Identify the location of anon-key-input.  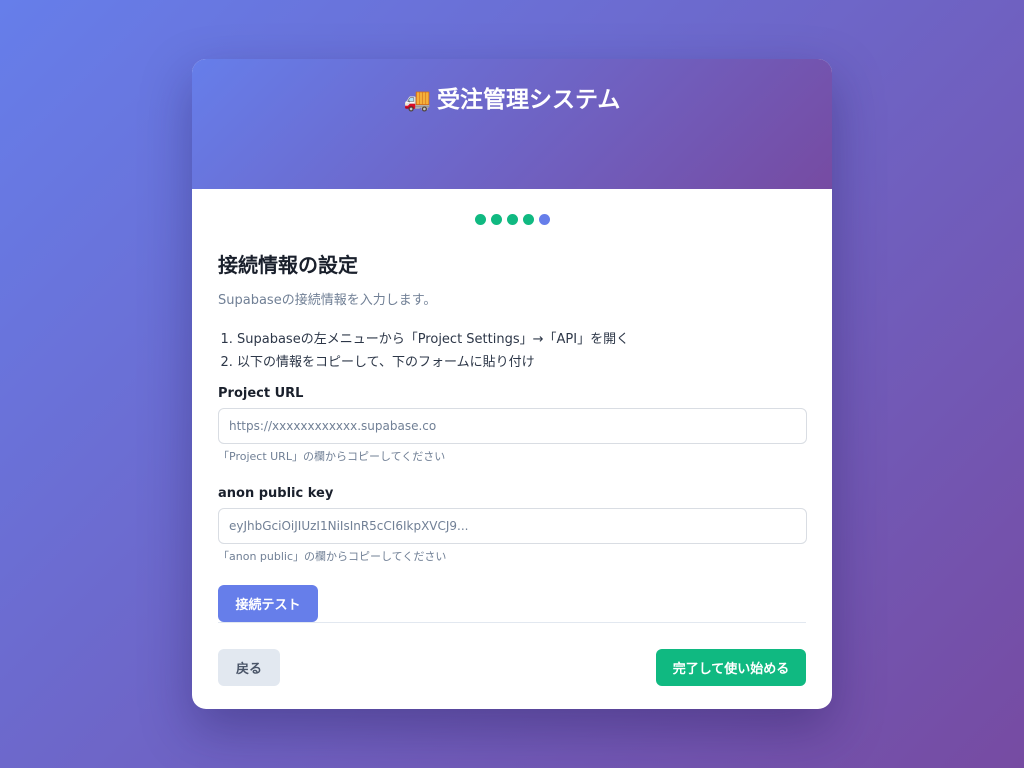
(512, 526).